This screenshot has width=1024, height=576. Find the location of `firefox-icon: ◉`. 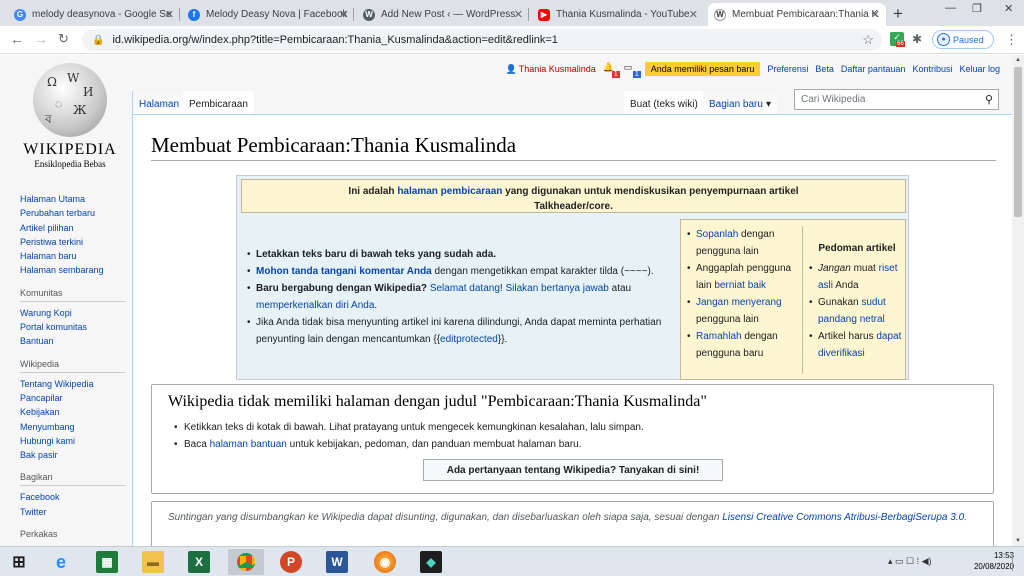

firefox-icon: ◉ is located at coordinates (385, 562).